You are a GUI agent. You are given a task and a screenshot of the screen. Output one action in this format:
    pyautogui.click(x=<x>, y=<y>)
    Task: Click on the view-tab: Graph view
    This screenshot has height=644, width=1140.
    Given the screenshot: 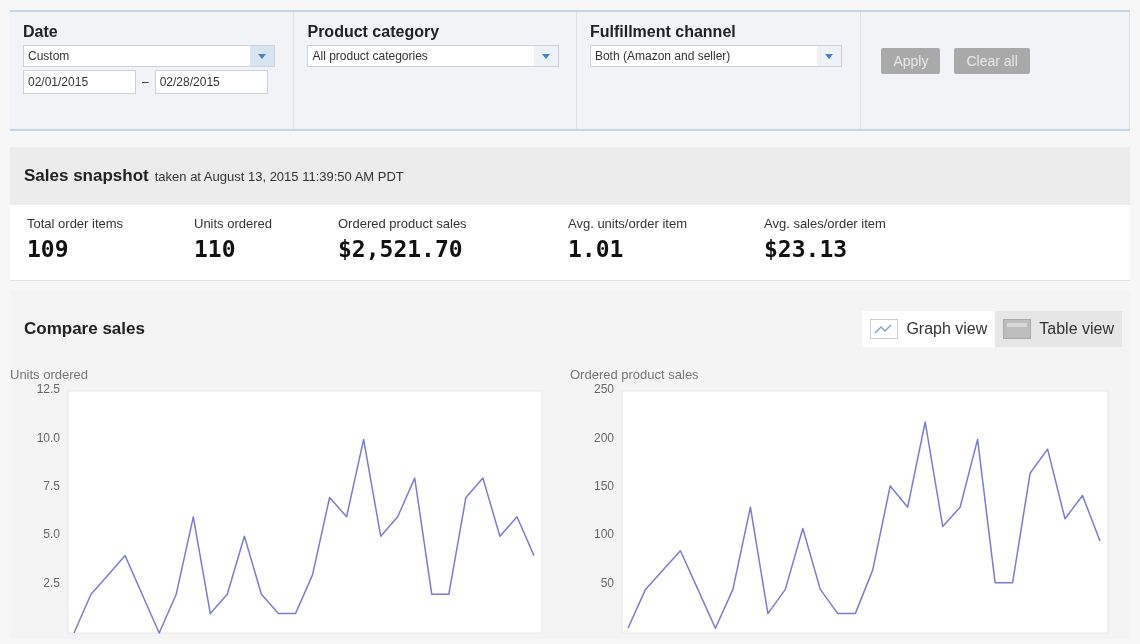 What is the action you would take?
    pyautogui.click(x=929, y=329)
    